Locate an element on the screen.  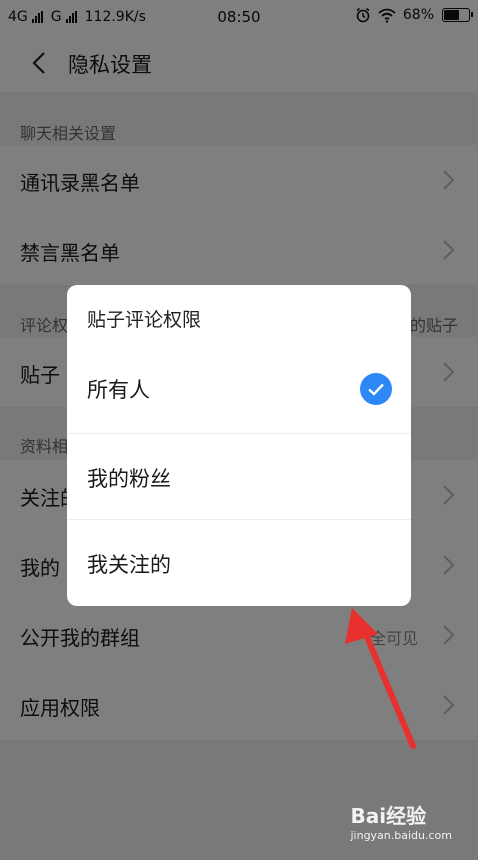
option-everyone-label: 所有人 is located at coordinates (118, 390).